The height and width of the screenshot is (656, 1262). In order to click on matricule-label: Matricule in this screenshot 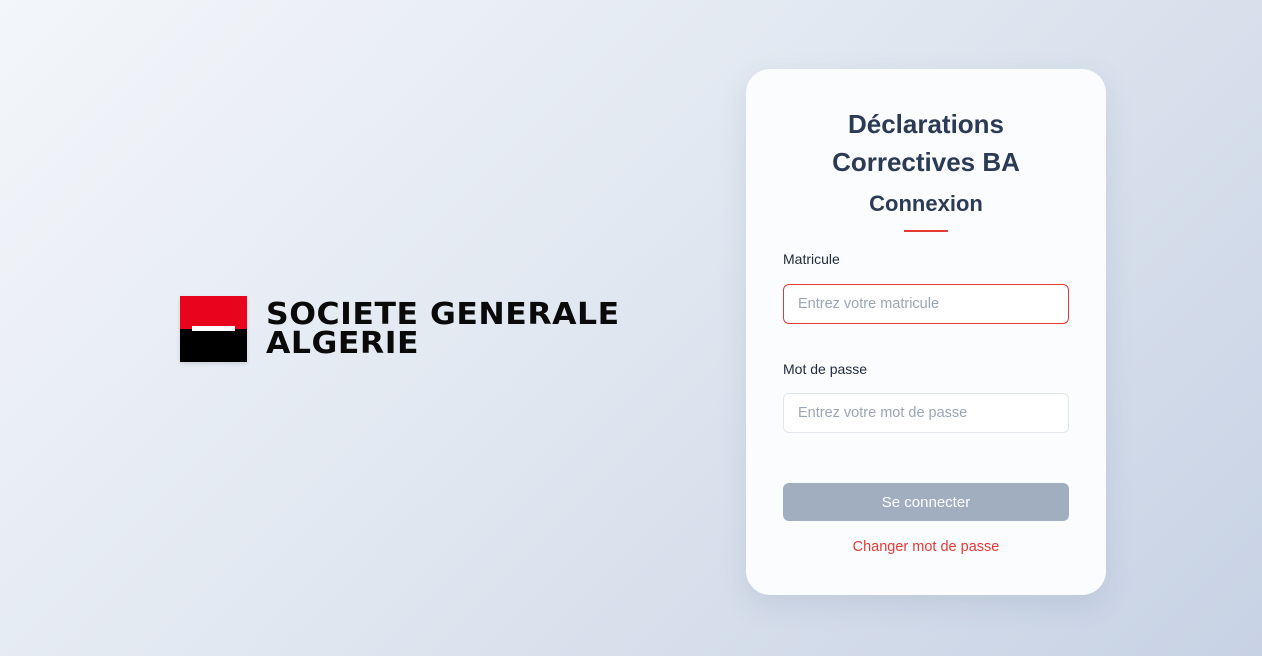, I will do `click(811, 259)`.